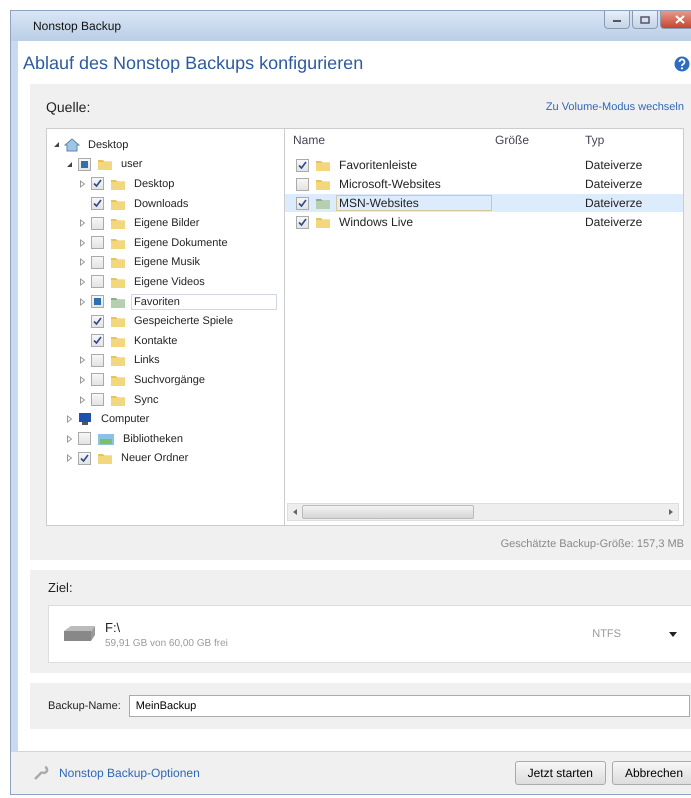 Image resolution: width=691 pixels, height=798 pixels. Describe the element at coordinates (169, 282) in the screenshot. I see `tree-item: Eigene Videos` at that location.